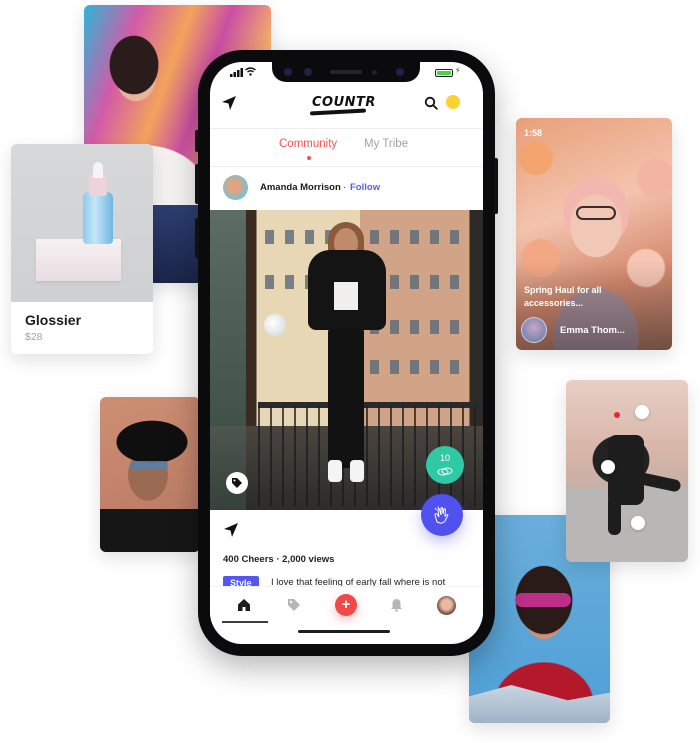  What do you see at coordinates (444, 458) in the screenshot?
I see `coin-count: 10` at bounding box center [444, 458].